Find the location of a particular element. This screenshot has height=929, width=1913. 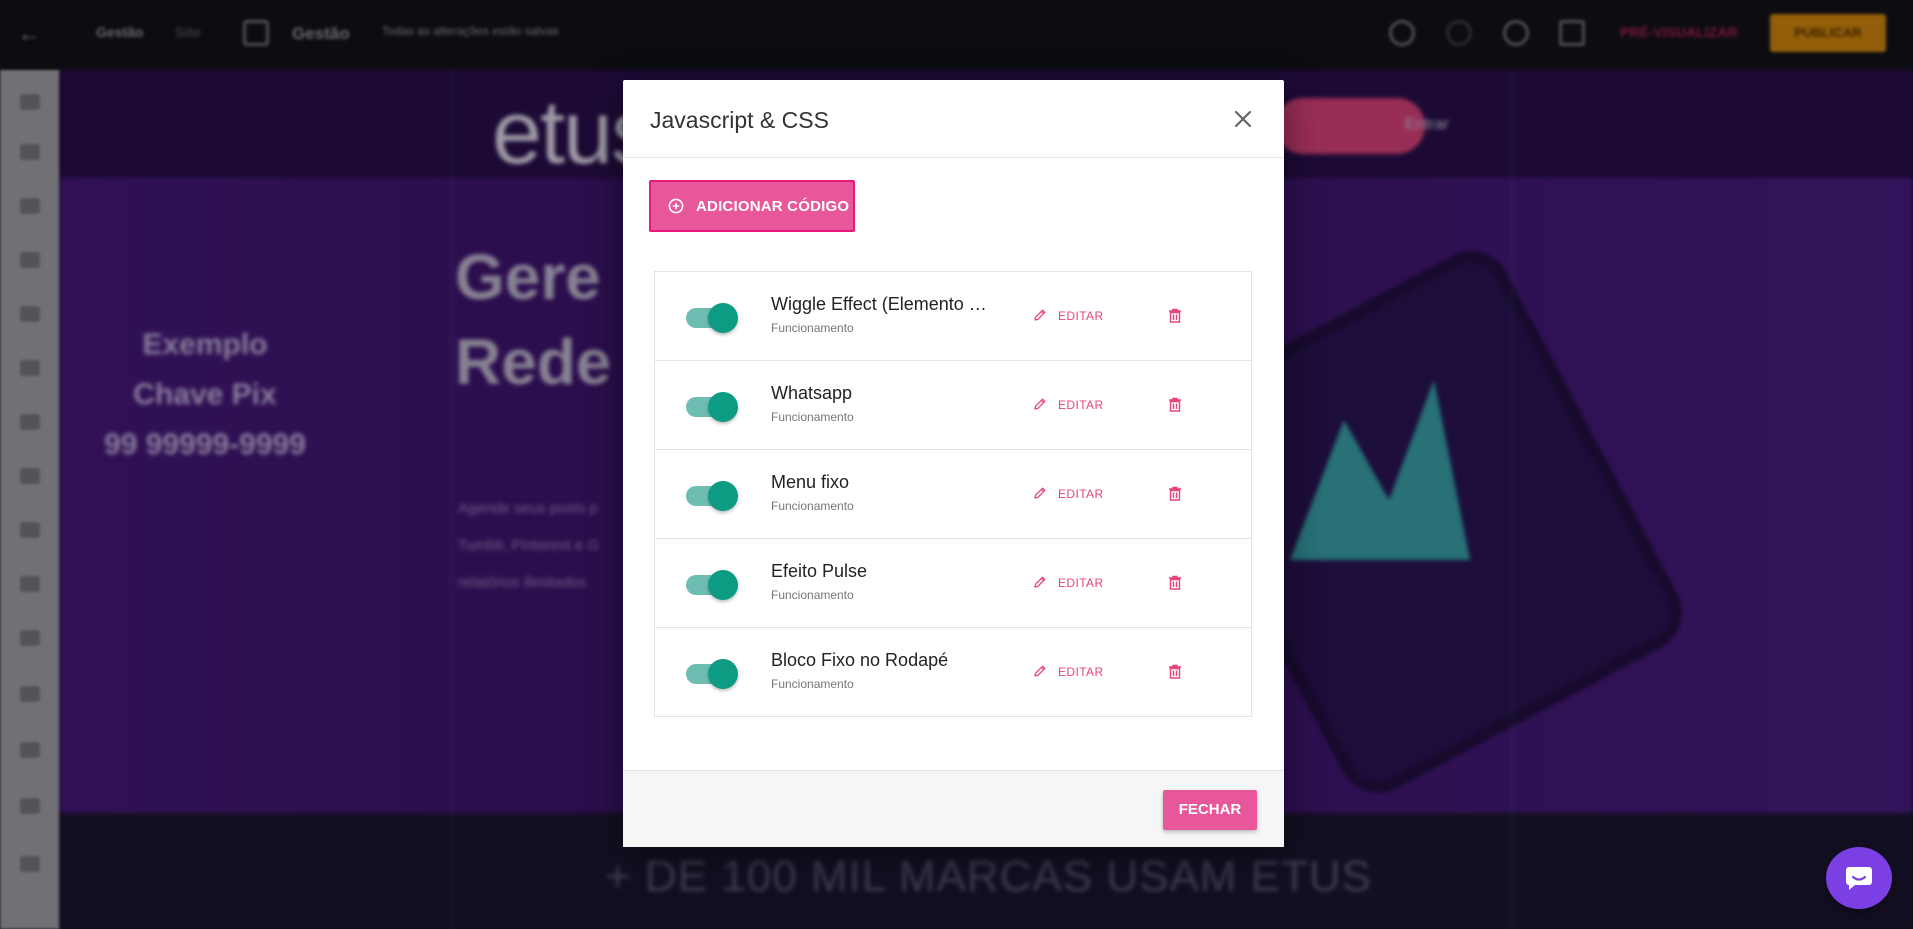

list-item: Efeito Pulse Funcionamento EDITAR is located at coordinates (953, 583).